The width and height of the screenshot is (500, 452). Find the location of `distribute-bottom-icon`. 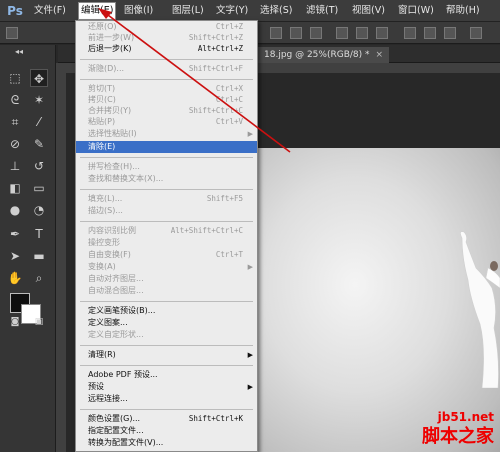

distribute-bottom-icon is located at coordinates (450, 33).